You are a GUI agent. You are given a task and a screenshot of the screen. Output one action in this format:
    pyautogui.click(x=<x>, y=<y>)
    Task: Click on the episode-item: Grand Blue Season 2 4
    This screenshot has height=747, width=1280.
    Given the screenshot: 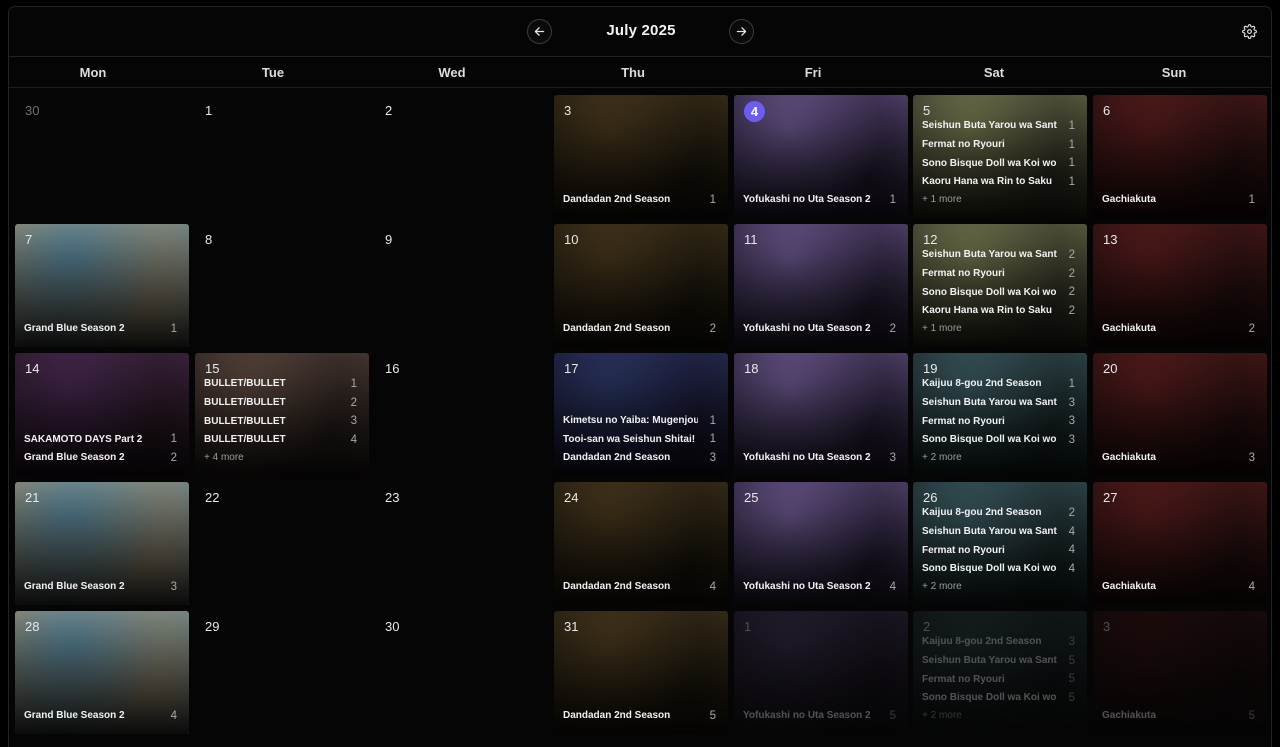 What is the action you would take?
    pyautogui.click(x=100, y=715)
    